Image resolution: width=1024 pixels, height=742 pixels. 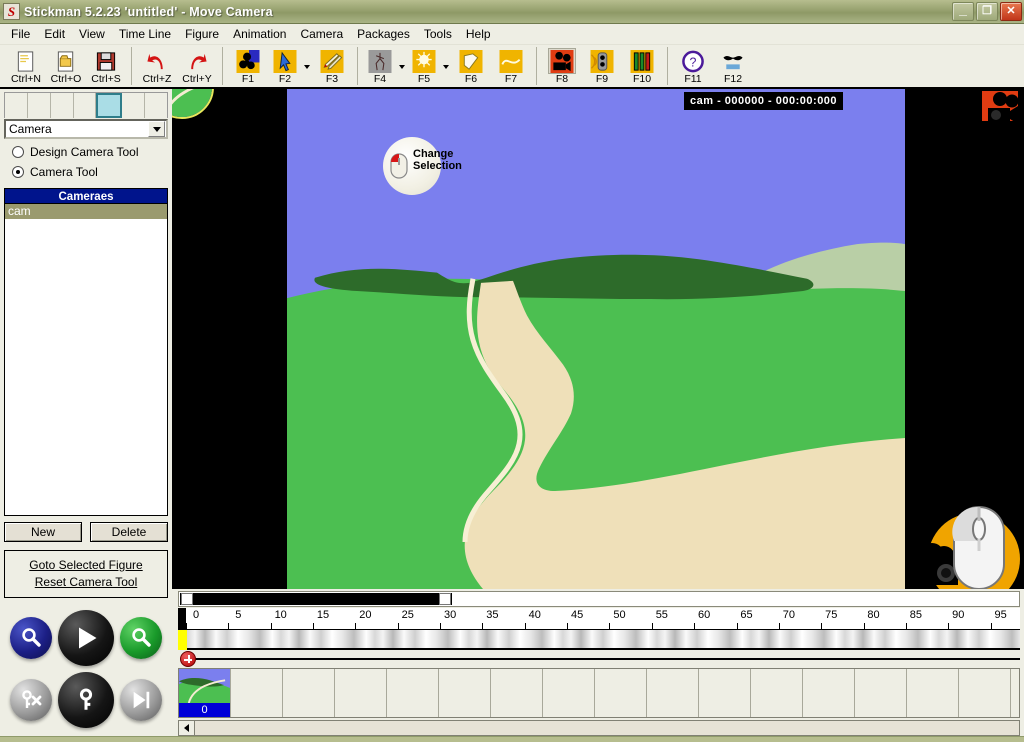 What do you see at coordinates (607, 728) in the screenshot?
I see `filmstrip-scroll-track` at bounding box center [607, 728].